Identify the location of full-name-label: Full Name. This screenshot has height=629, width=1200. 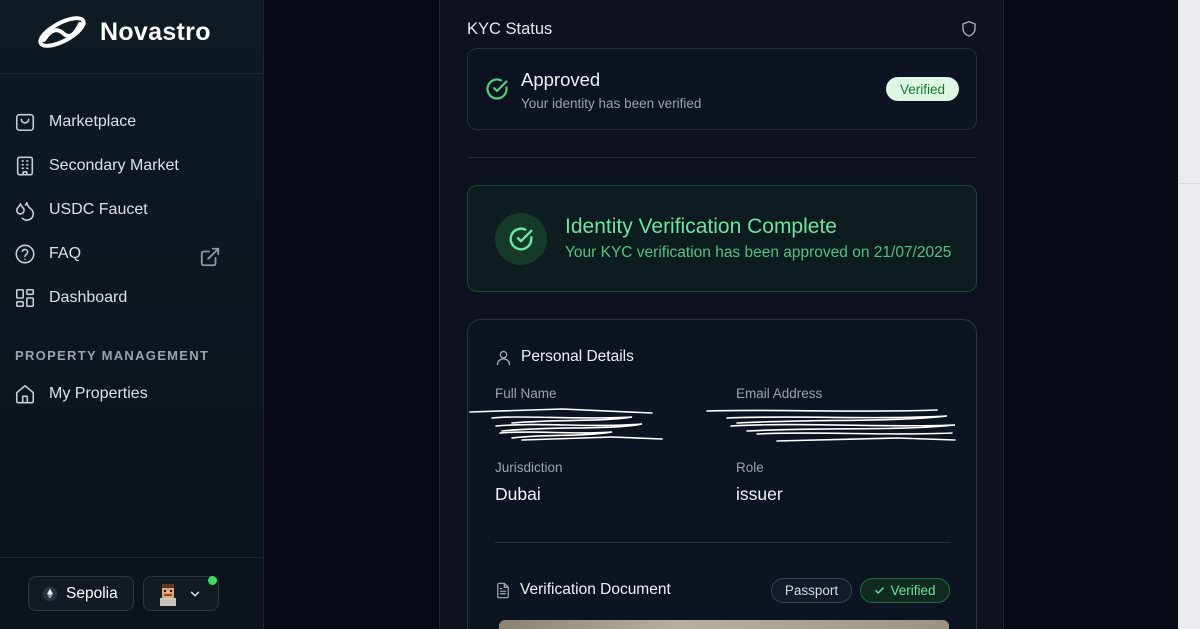
(526, 393).